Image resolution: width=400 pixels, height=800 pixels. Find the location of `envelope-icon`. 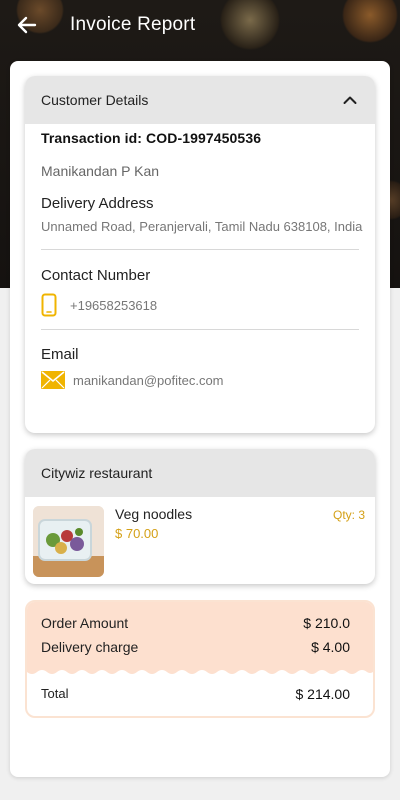

envelope-icon is located at coordinates (53, 380).